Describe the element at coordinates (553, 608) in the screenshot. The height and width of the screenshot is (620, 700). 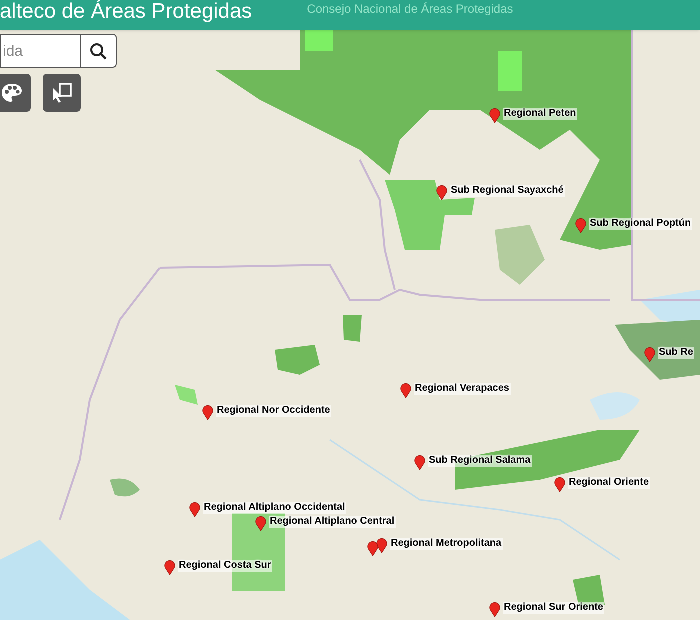
I see `pin-label: Regional Sur Oriente` at that location.